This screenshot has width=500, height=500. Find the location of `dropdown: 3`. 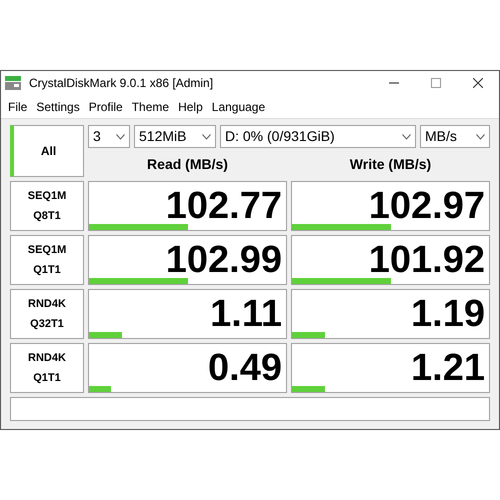

dropdown: 3 is located at coordinates (109, 136).